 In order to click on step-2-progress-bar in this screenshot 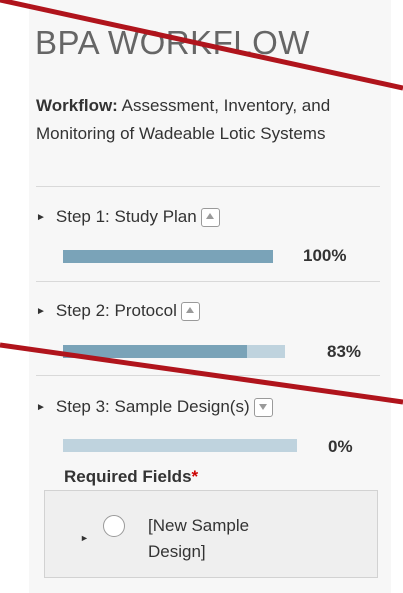, I will do `click(174, 351)`.